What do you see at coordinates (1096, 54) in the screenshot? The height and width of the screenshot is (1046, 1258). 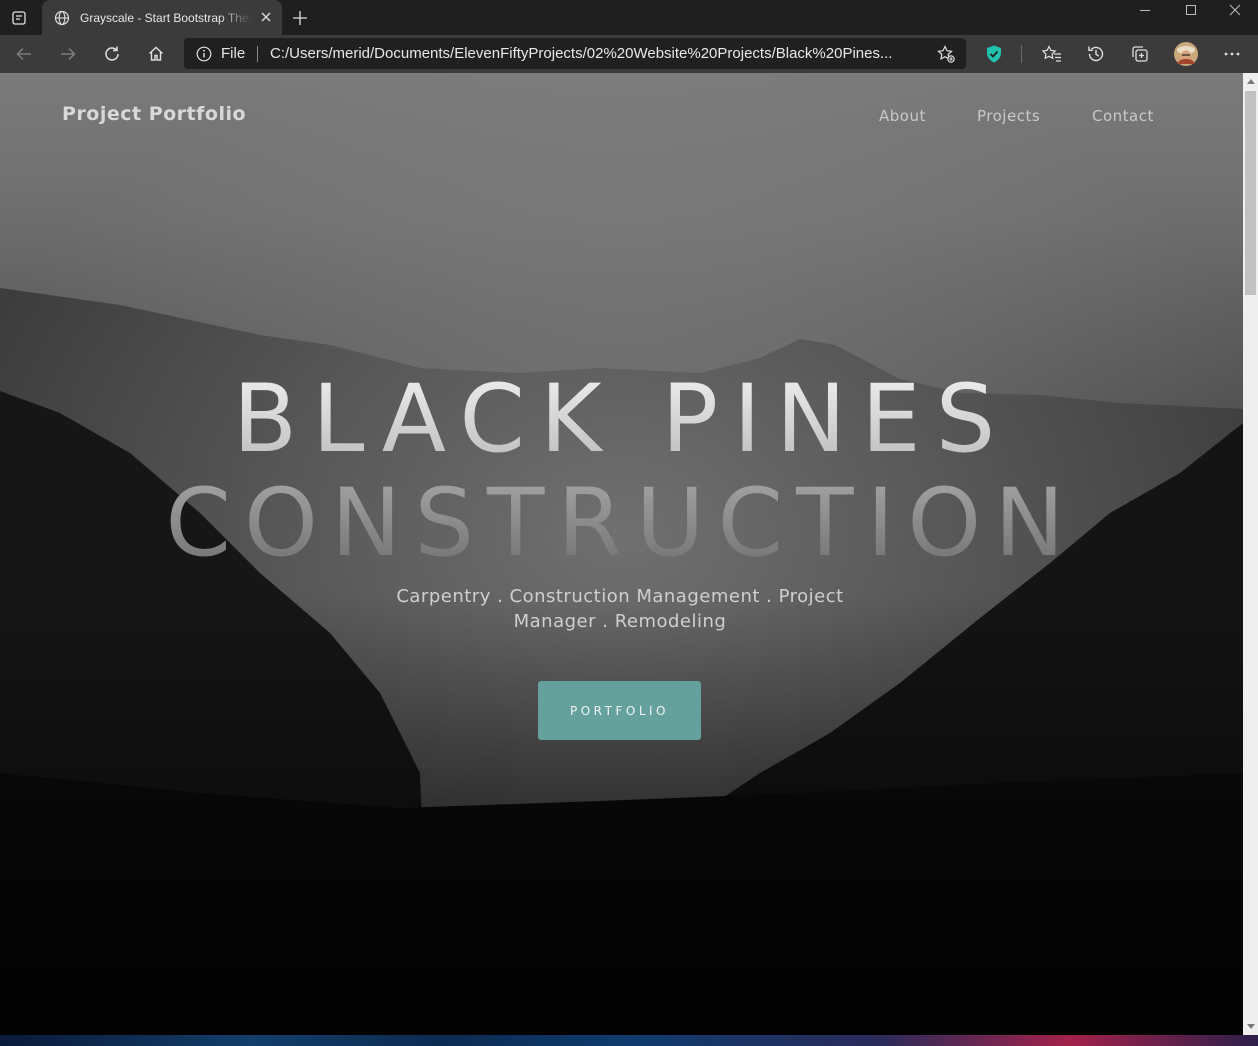 I see `history-icon` at bounding box center [1096, 54].